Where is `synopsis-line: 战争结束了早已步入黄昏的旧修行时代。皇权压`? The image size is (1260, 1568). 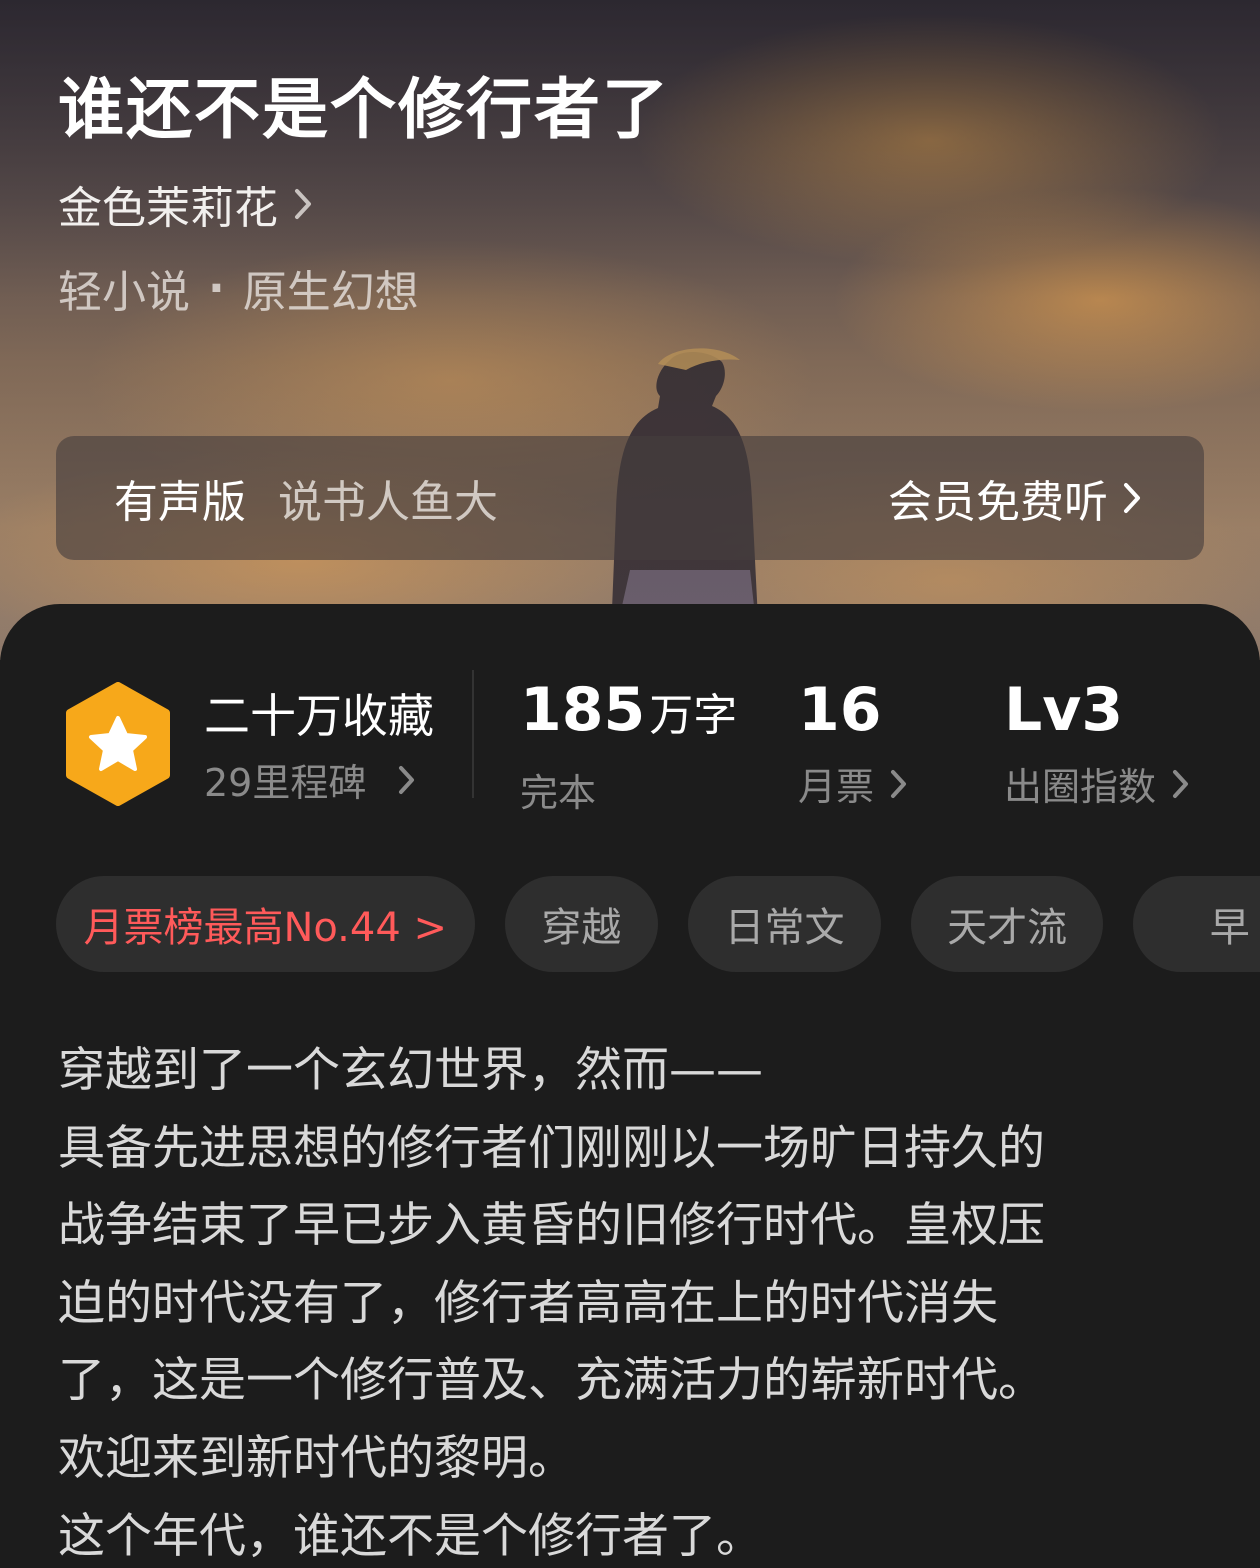 synopsis-line: 战争结束了早已步入黄昏的旧修行时代。皇权压 is located at coordinates (551, 1226).